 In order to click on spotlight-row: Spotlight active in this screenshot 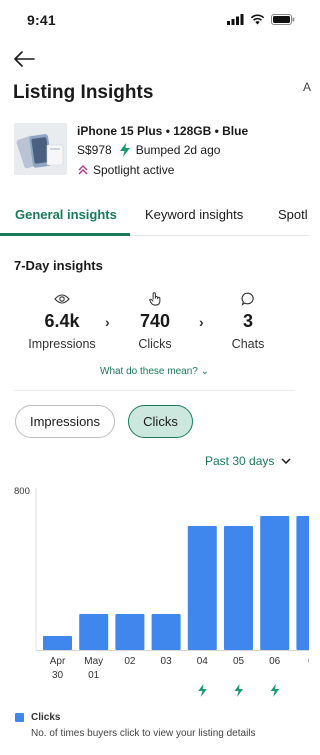, I will do `click(125, 170)`.